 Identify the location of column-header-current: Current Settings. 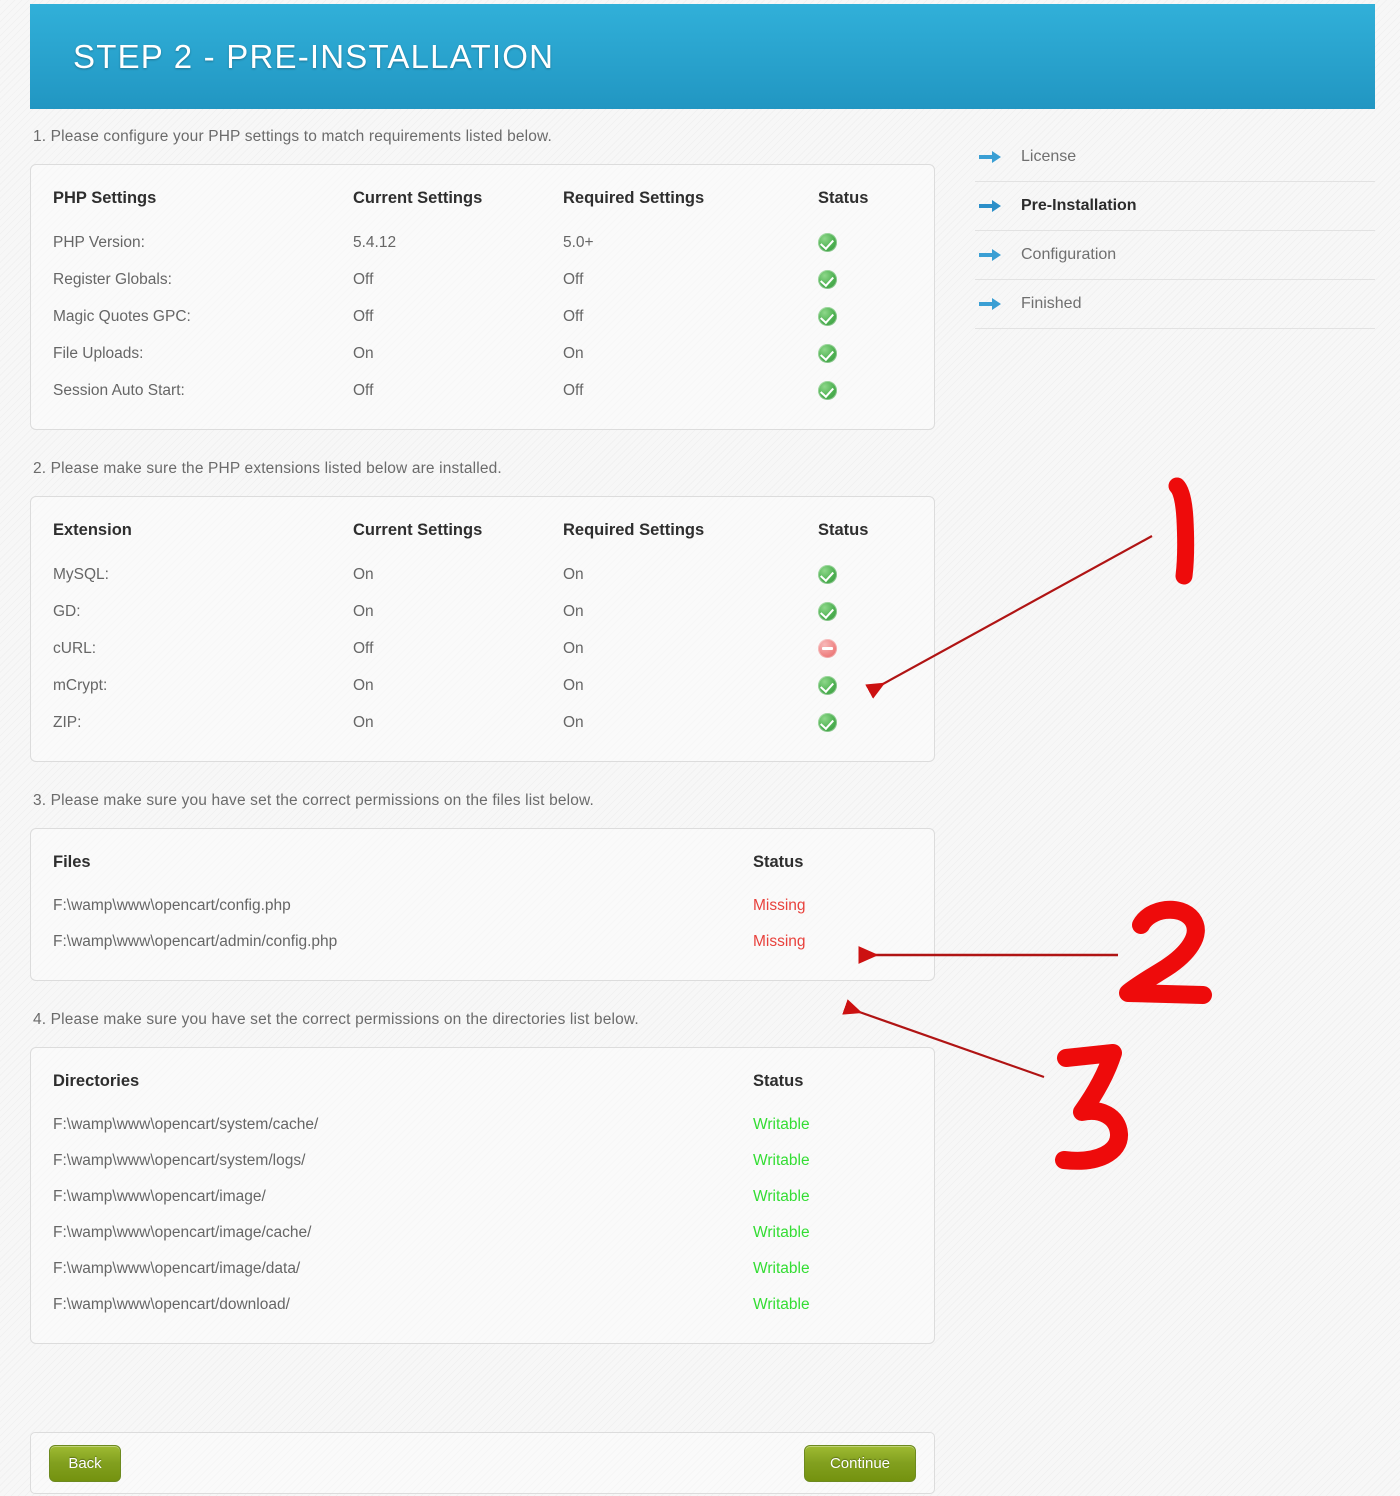
(418, 198).